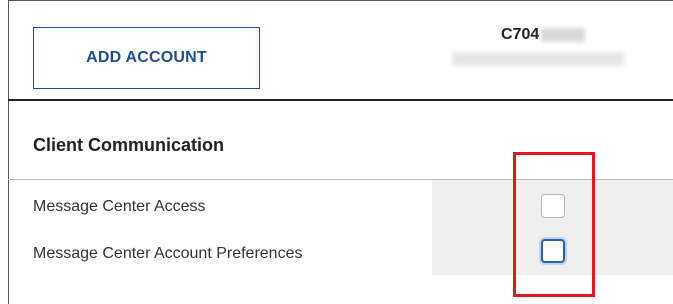 This screenshot has height=304, width=673. I want to click on message-center-account-preferences-checkbox, so click(553, 251).